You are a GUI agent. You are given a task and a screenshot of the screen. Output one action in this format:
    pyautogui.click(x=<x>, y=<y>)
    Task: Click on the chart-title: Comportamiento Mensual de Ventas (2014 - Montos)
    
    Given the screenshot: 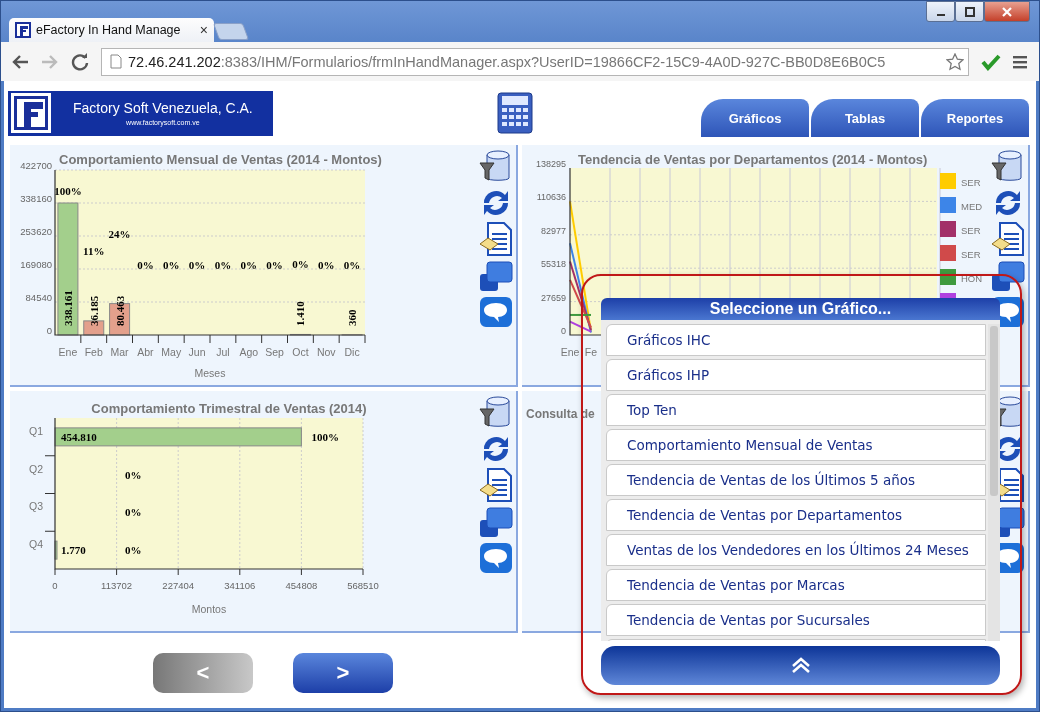 What is the action you would take?
    pyautogui.click(x=220, y=159)
    